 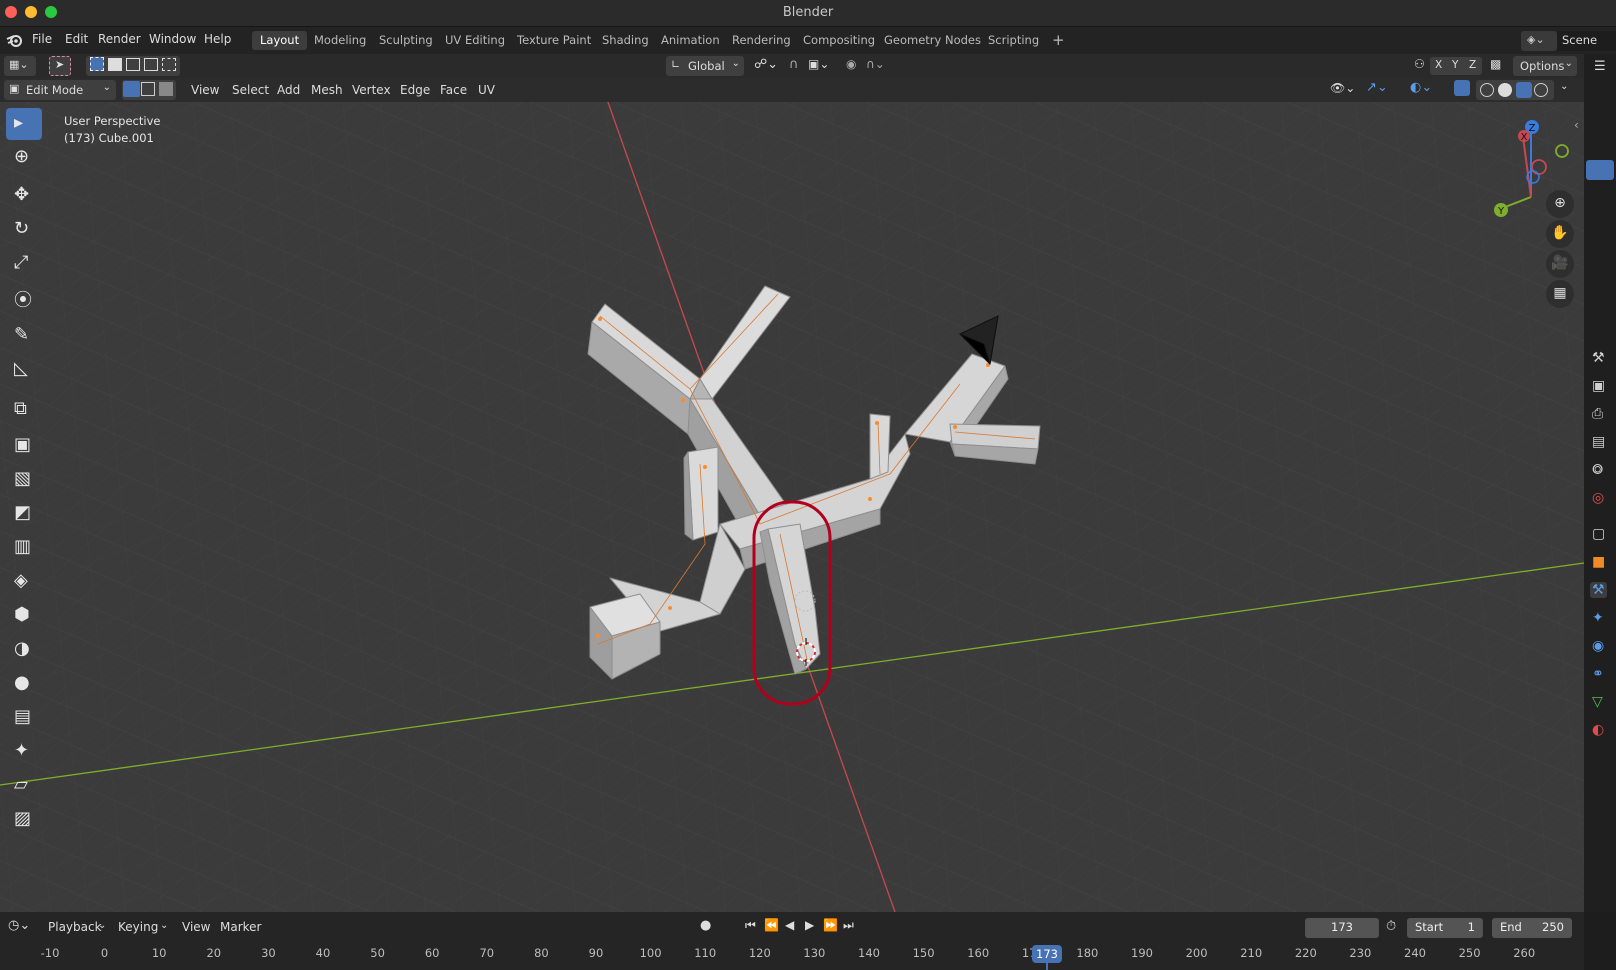 What do you see at coordinates (1597, 702) in the screenshot?
I see `data-icon: ▽` at bounding box center [1597, 702].